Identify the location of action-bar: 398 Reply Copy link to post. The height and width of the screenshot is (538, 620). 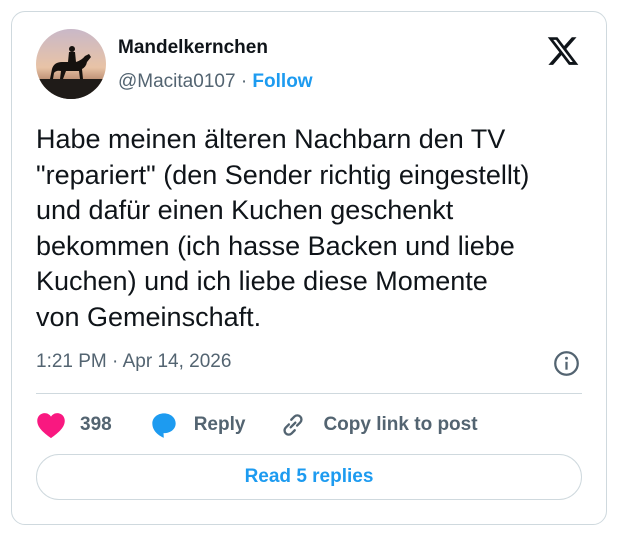
(257, 425).